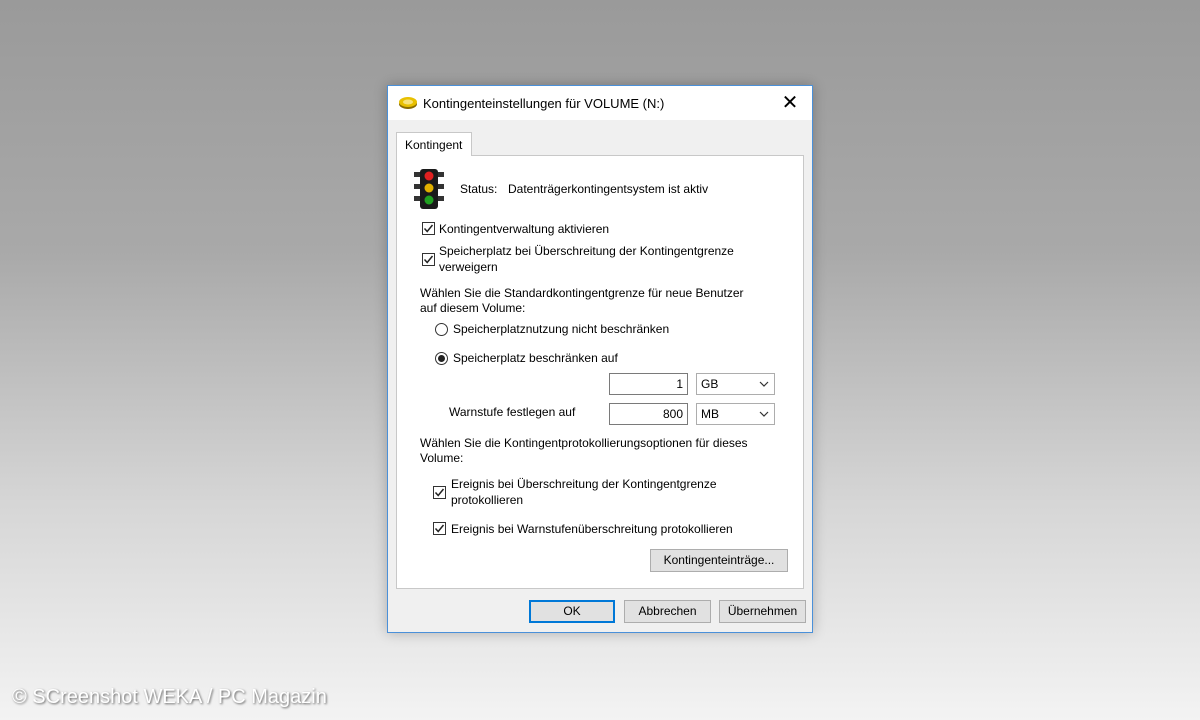  What do you see at coordinates (441, 329) in the screenshot?
I see `no-limit-radio` at bounding box center [441, 329].